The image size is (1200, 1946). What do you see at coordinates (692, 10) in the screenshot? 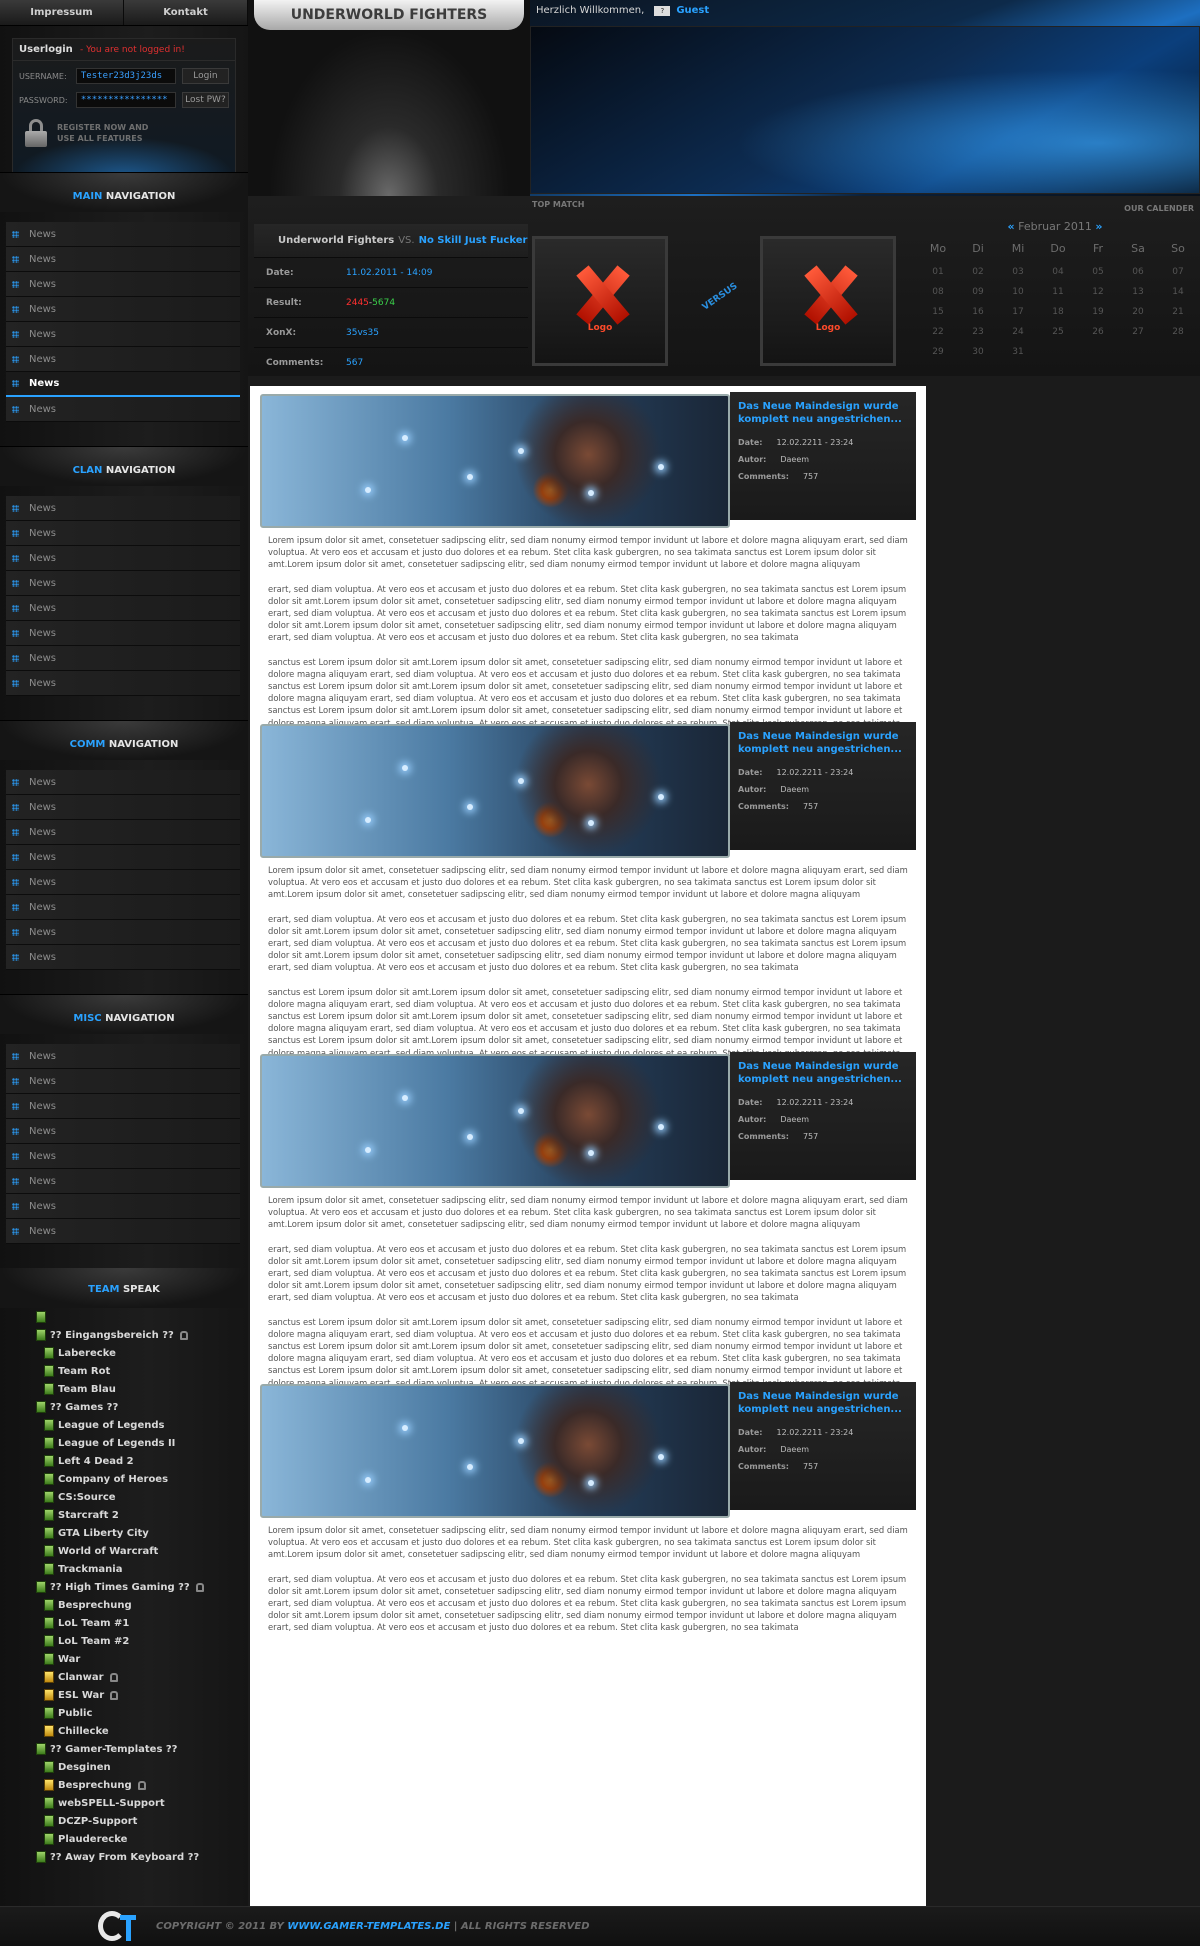
I see `guest-link: Guest` at bounding box center [692, 10].